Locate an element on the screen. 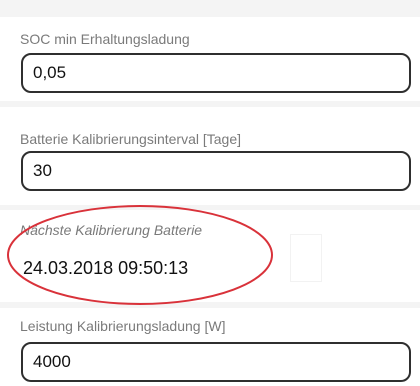 The height and width of the screenshot is (386, 420). blank-placeholder is located at coordinates (306, 258).